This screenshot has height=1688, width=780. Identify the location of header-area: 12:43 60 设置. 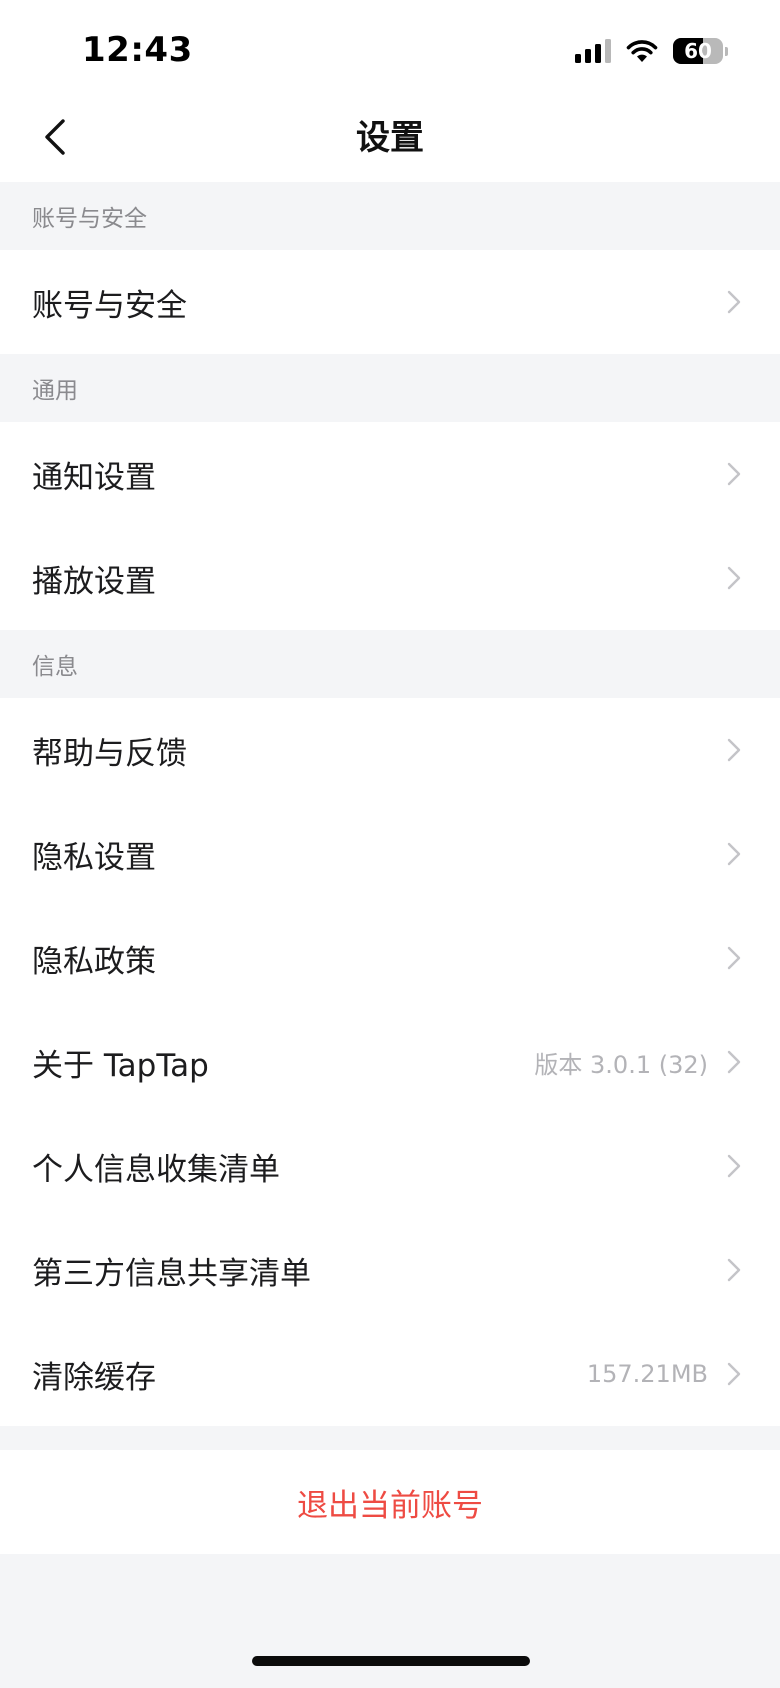
(390, 91).